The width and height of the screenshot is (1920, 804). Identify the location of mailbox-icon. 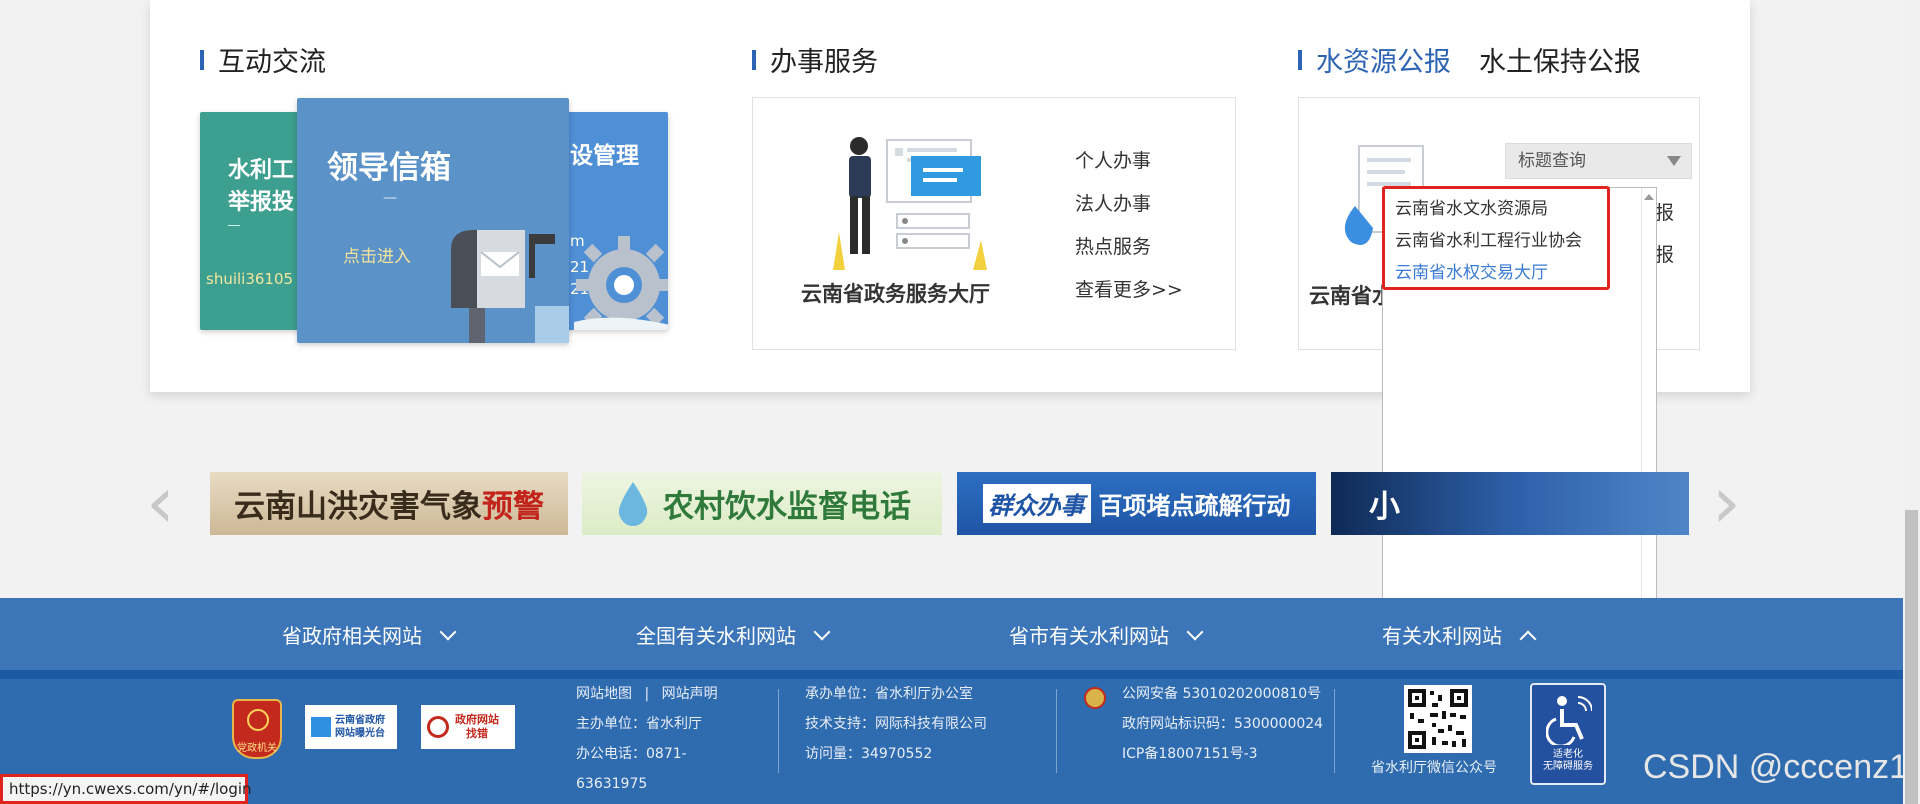
(510, 286).